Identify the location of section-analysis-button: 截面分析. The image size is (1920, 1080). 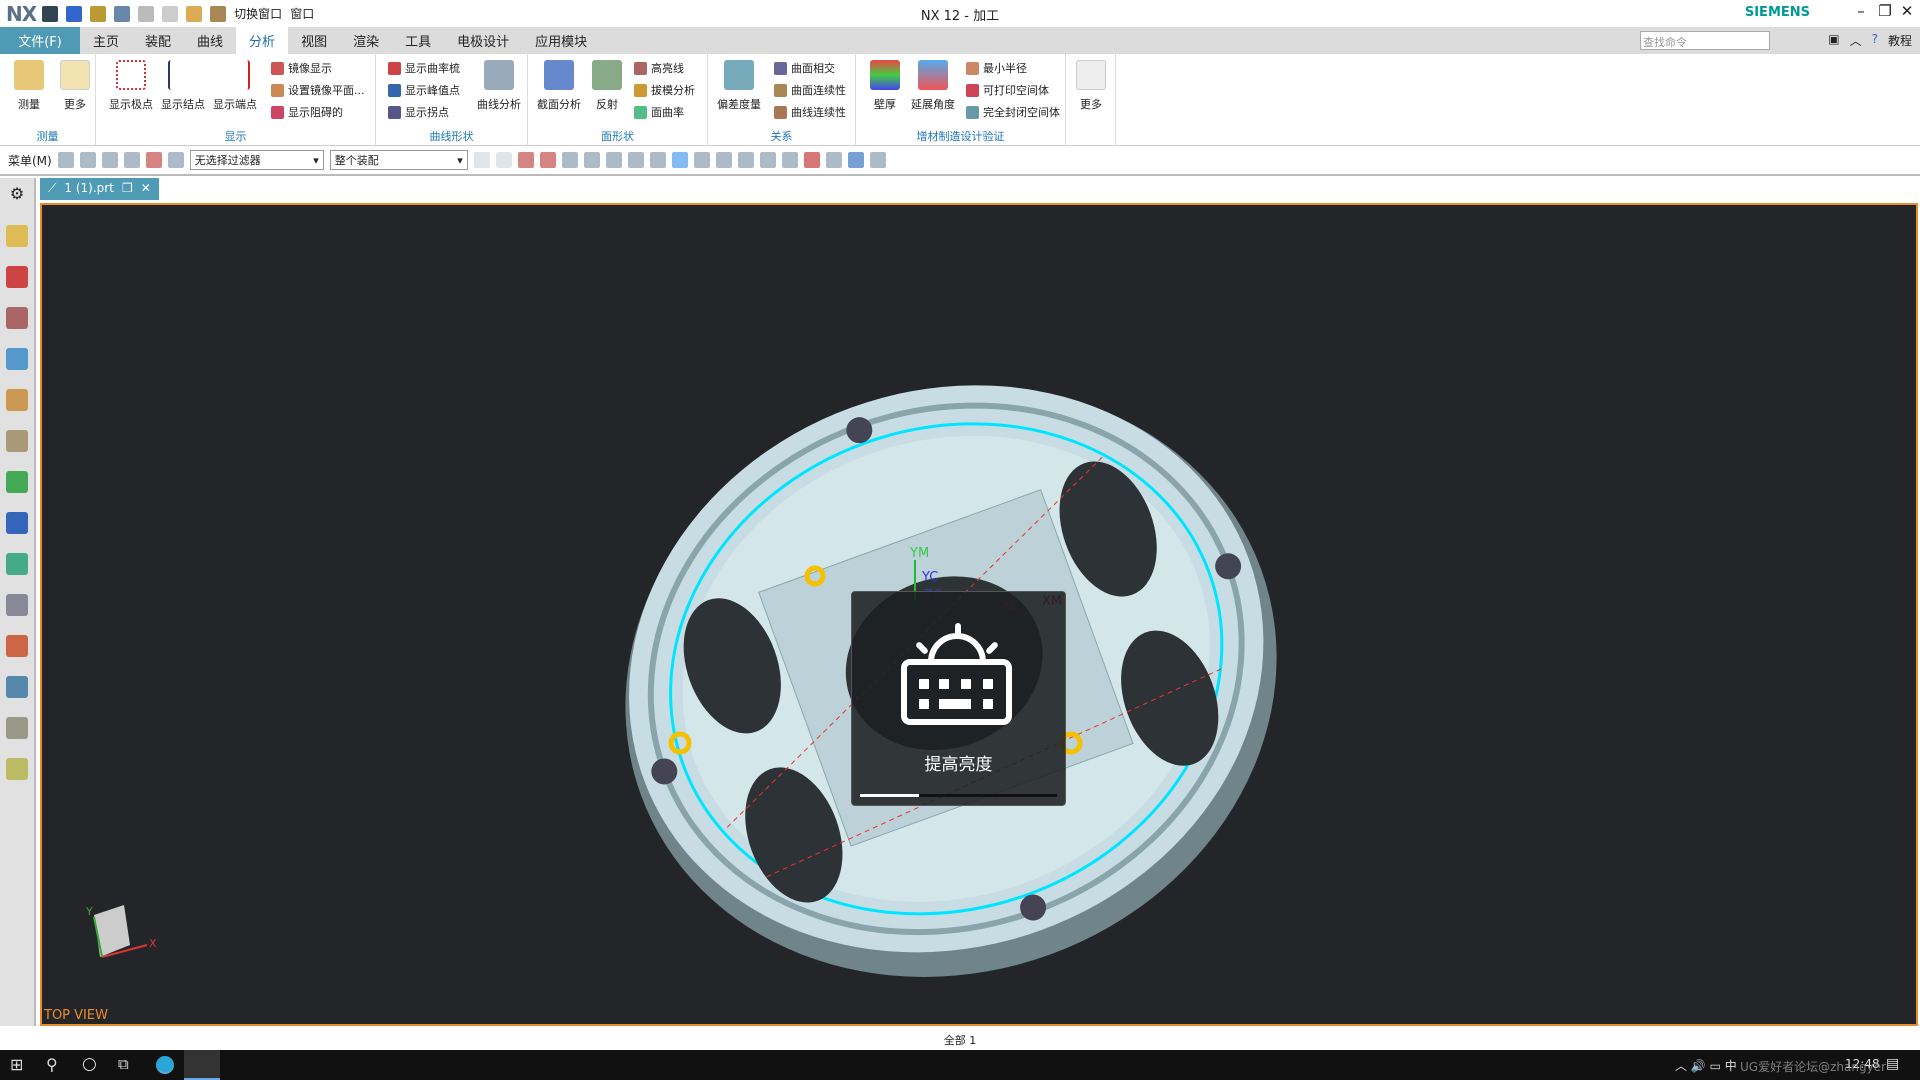
(559, 85).